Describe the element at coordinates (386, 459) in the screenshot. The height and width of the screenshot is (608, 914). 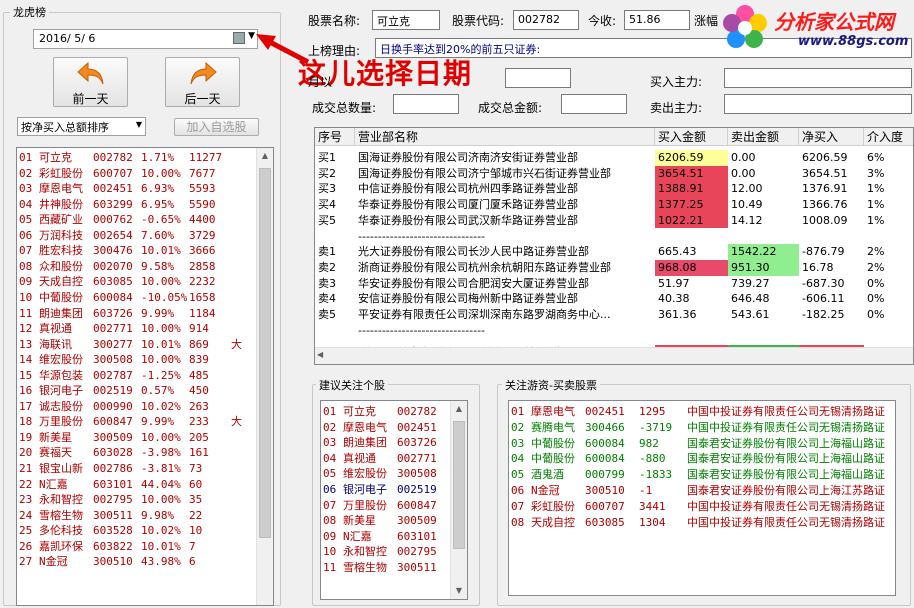
I see `suggest-list-item: 04 真视通 002771` at that location.